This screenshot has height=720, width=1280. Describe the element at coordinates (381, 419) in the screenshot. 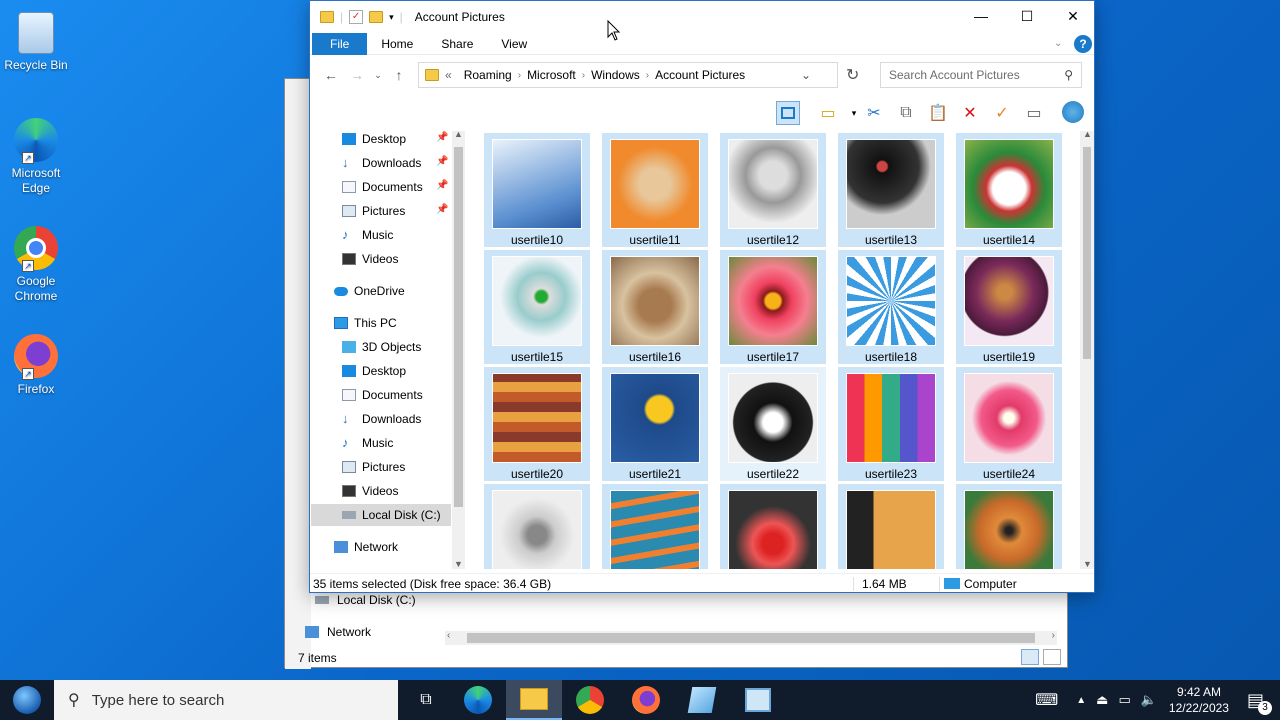

I see `nav-item-downloads-pc: ↓ Downloads` at that location.